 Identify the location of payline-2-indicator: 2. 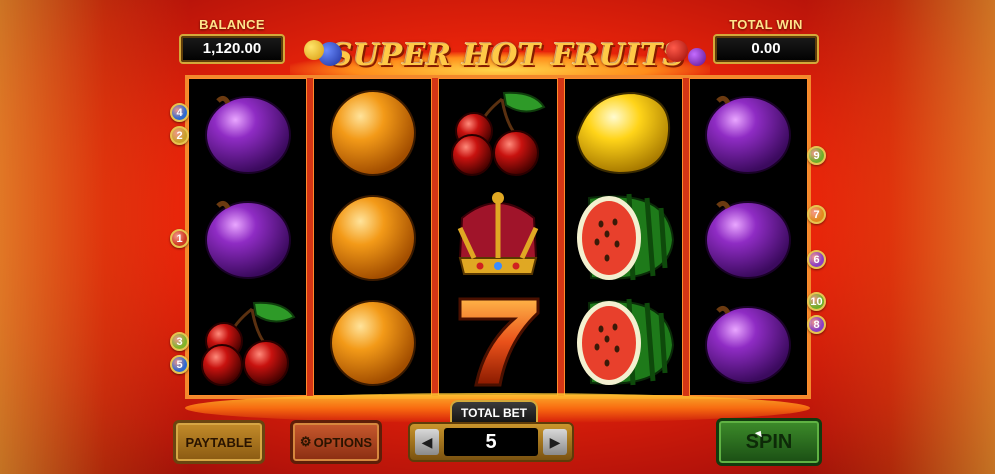
(179, 135).